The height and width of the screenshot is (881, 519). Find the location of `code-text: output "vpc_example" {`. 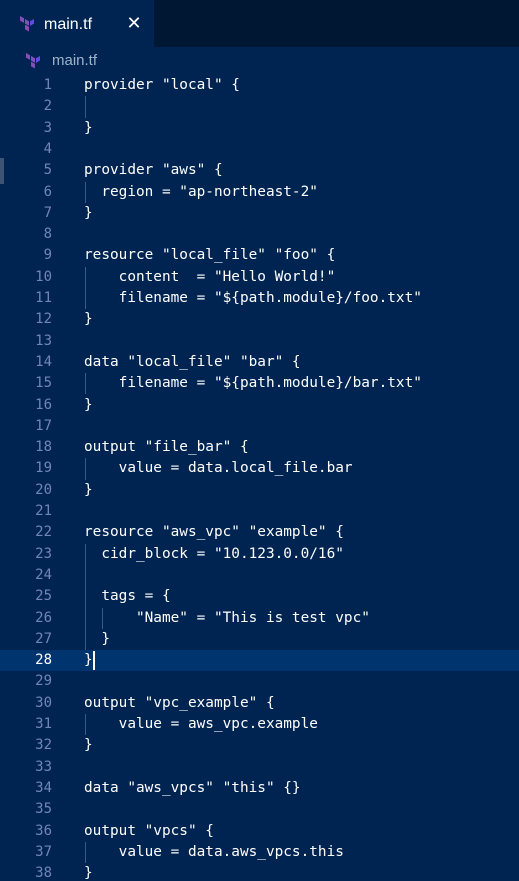

code-text: output "vpc_example" { is located at coordinates (179, 702).